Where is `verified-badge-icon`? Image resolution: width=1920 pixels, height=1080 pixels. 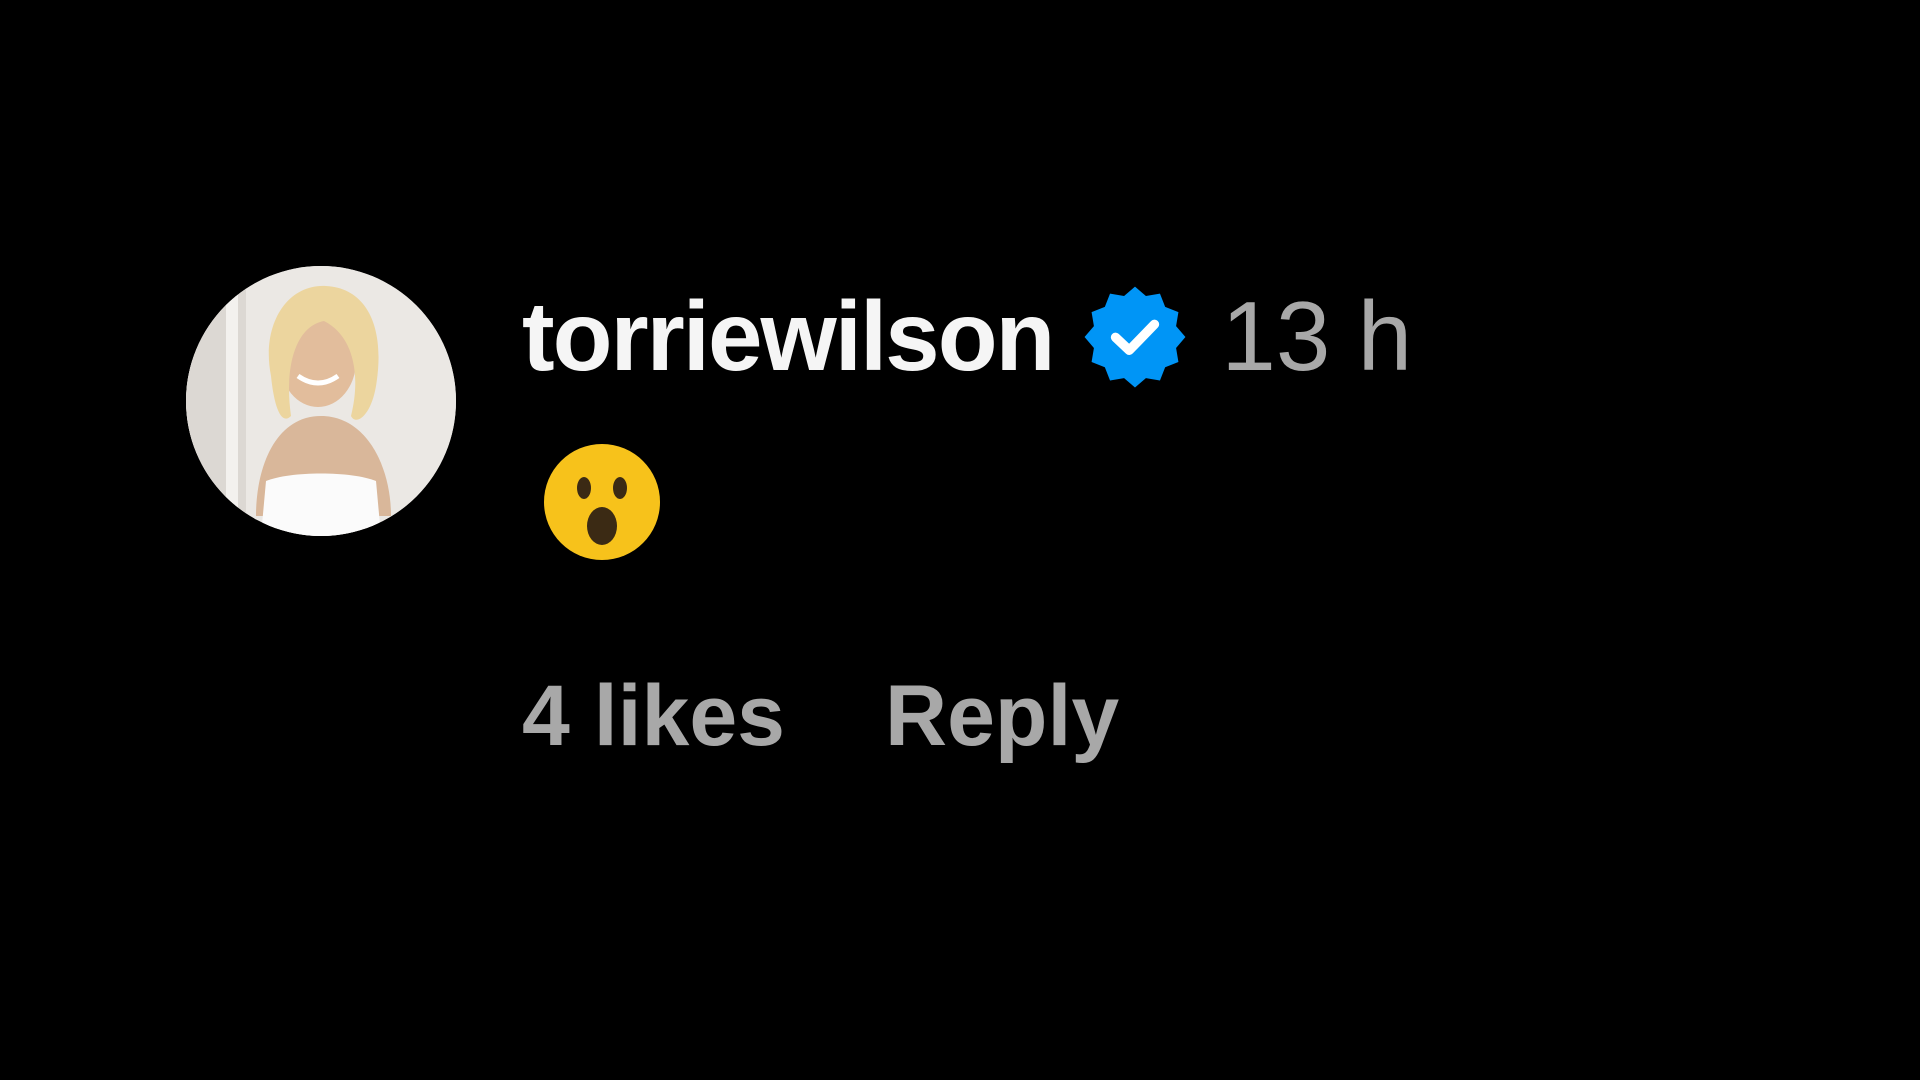 verified-badge-icon is located at coordinates (1135, 336).